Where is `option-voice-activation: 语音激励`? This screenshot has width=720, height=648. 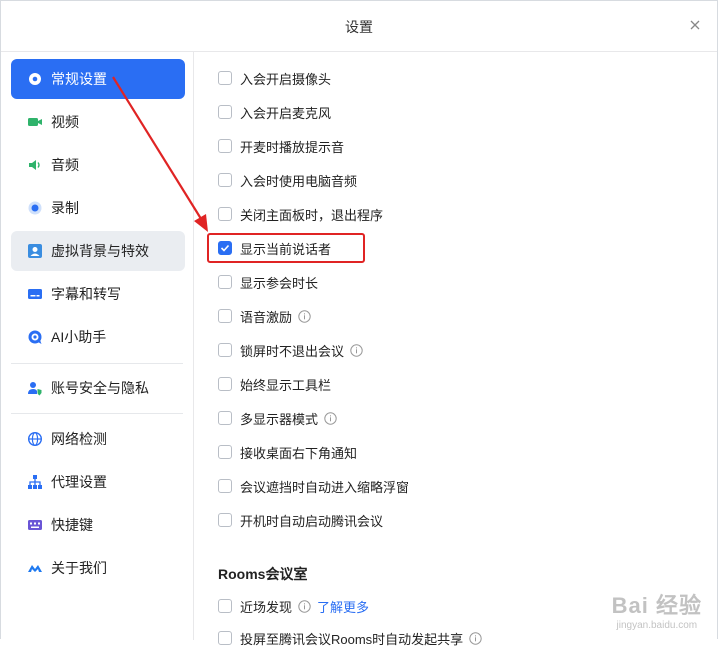
option-voice-activation: 语音激励 is located at coordinates (264, 316).